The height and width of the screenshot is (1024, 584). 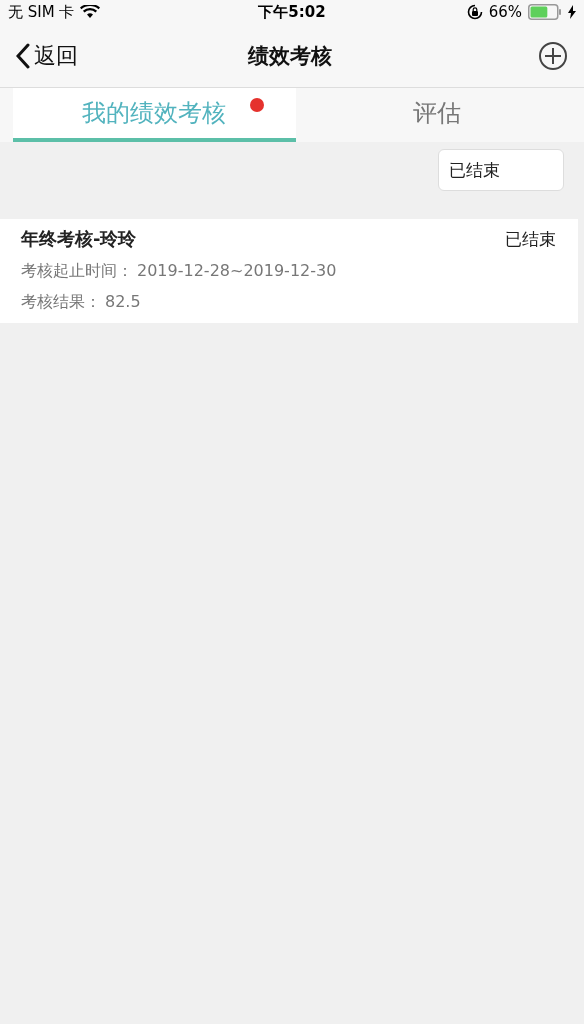 I want to click on field-label: 考核结果：, so click(x=61, y=302).